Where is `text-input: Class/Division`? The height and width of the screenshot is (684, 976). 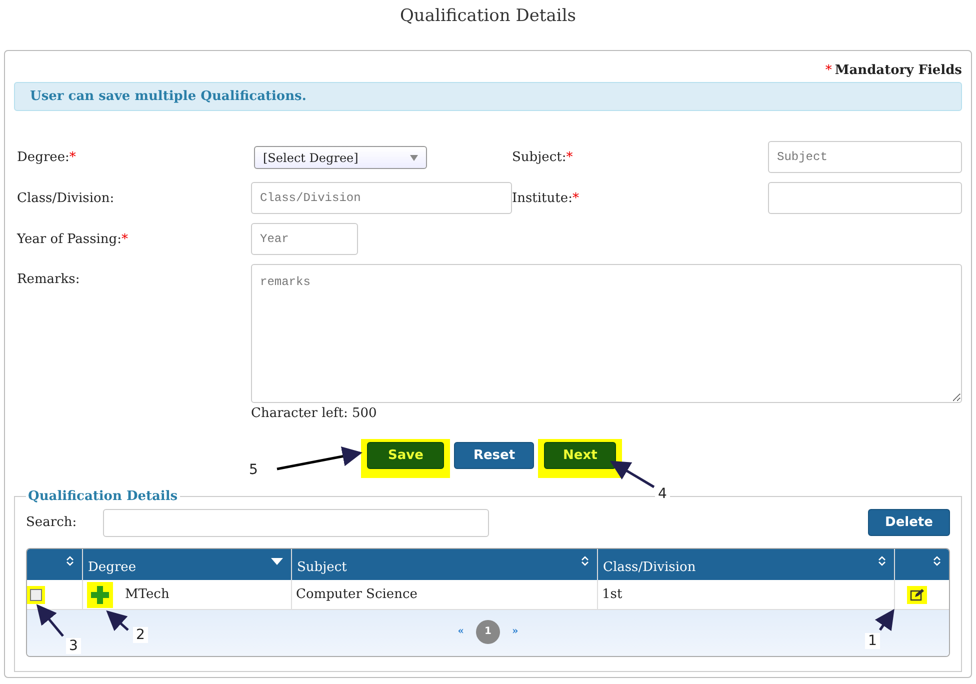 text-input: Class/Division is located at coordinates (381, 198).